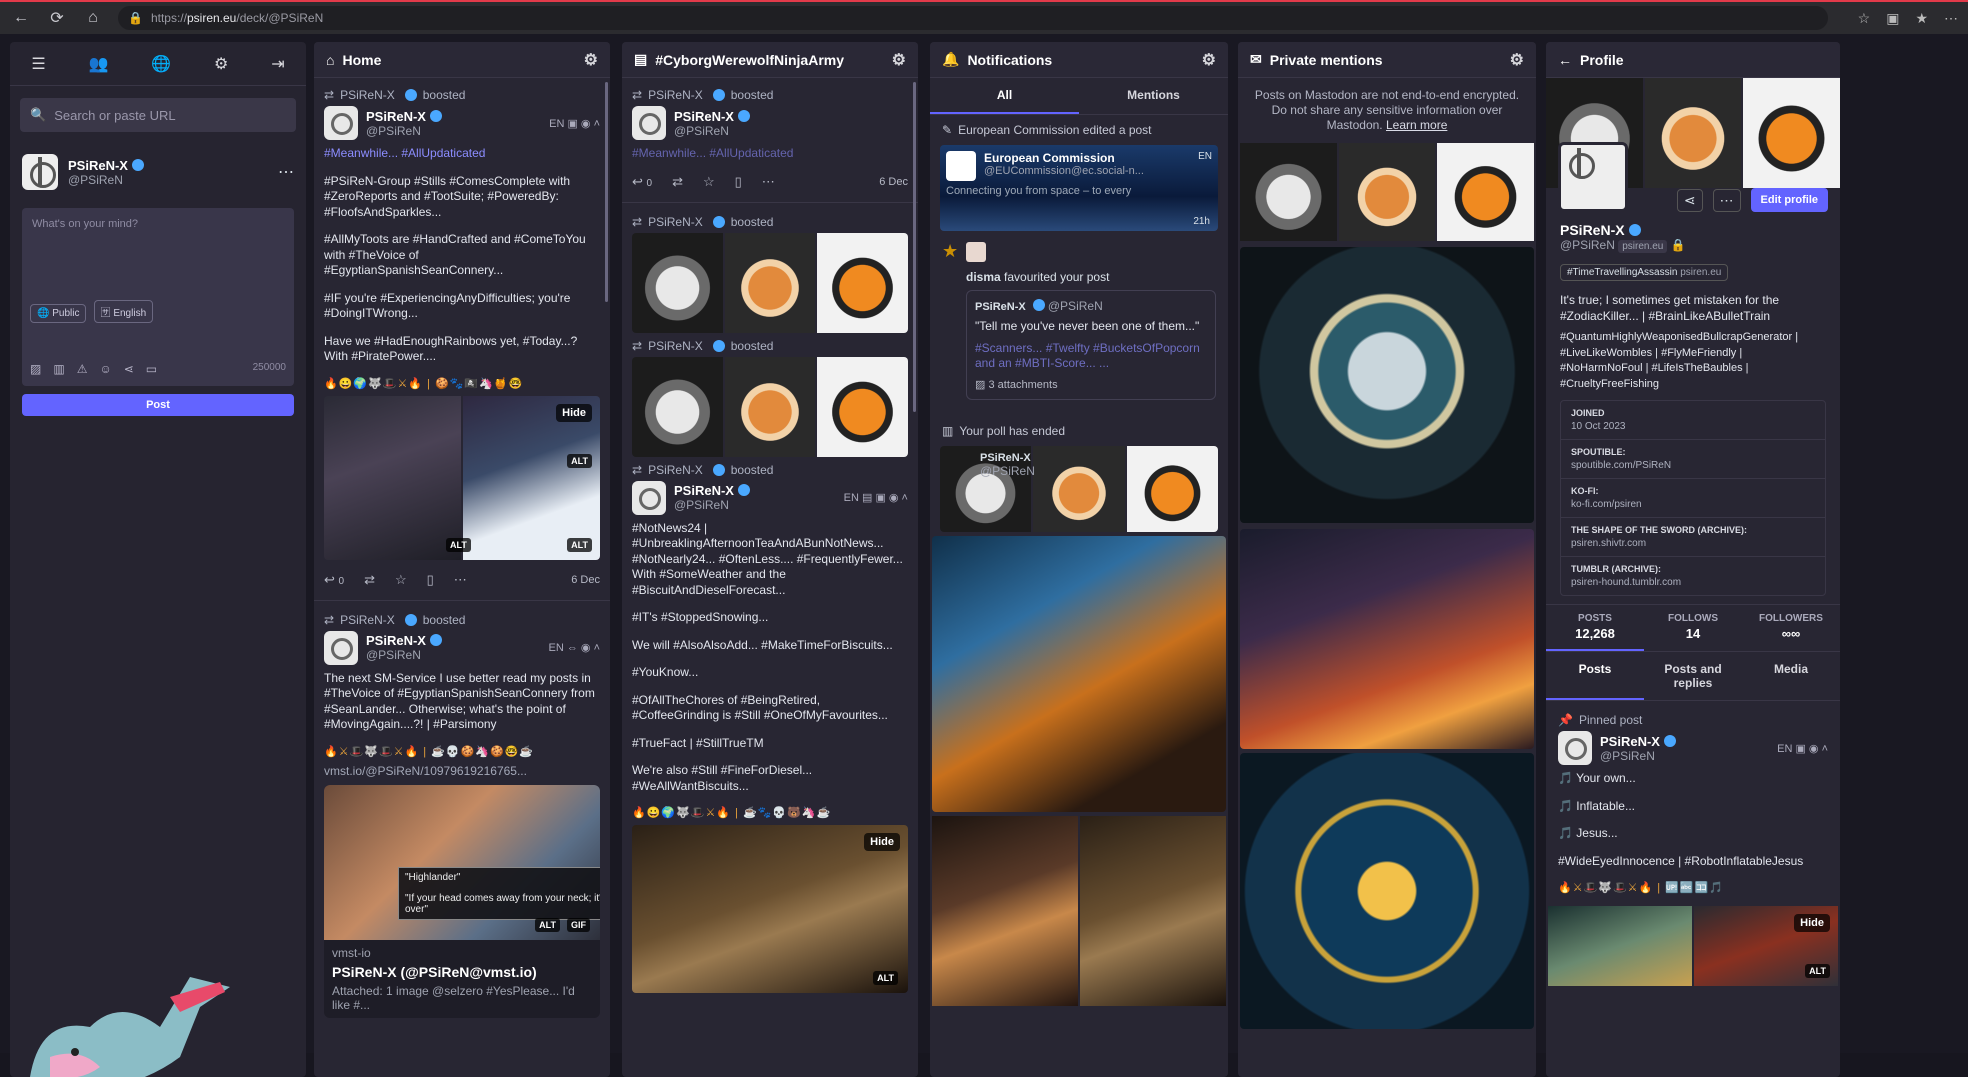  I want to click on favorites-icon: ★, so click(1921, 18).